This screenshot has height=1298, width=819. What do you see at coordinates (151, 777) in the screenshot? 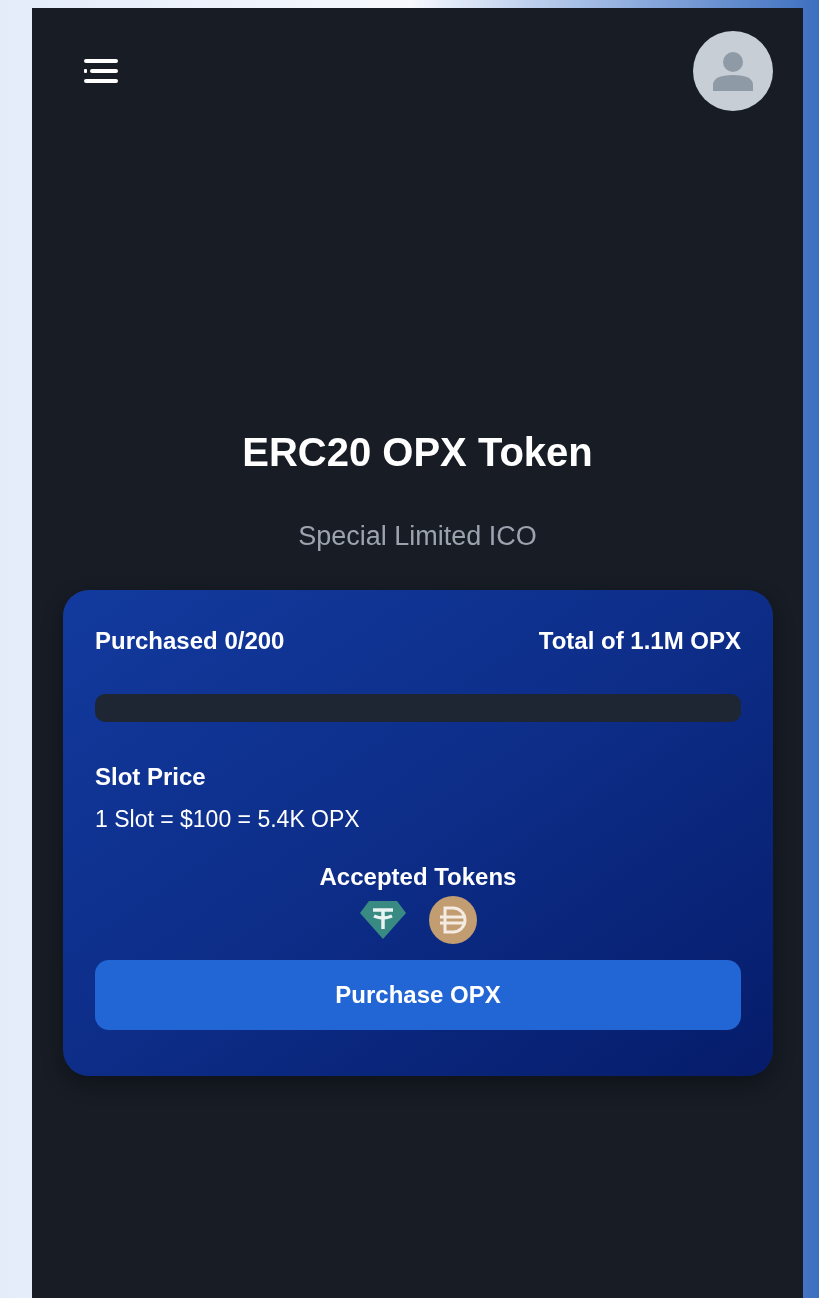
I see `slot-price-label: Slot Price` at bounding box center [151, 777].